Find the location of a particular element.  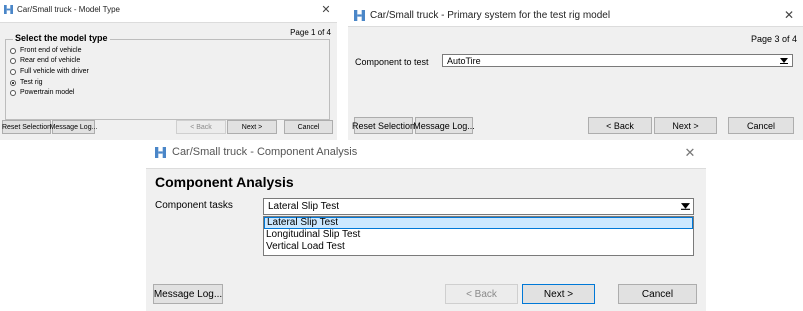

option-label: Rear end of vehicle is located at coordinates (50, 60).